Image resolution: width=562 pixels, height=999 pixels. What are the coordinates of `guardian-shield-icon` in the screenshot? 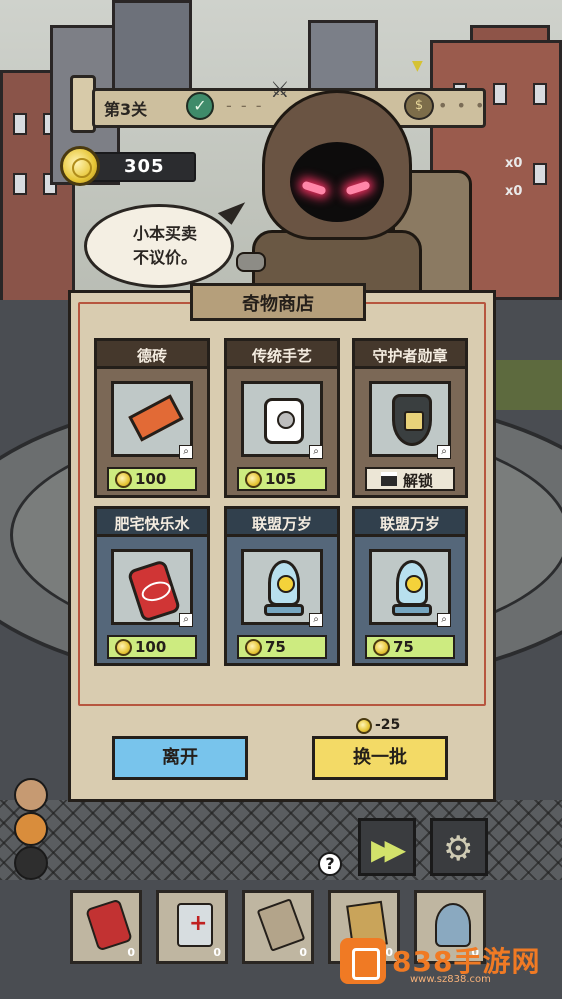 It's located at (412, 420).